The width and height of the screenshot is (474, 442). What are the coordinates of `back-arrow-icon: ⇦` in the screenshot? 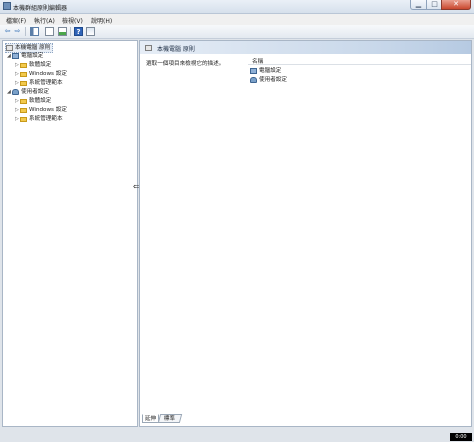 It's located at (7, 31).